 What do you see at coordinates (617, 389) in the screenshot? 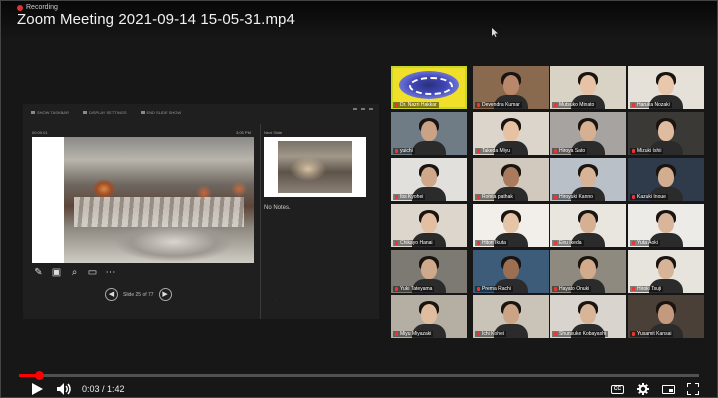
I see `captions-button: CC` at bounding box center [617, 389].